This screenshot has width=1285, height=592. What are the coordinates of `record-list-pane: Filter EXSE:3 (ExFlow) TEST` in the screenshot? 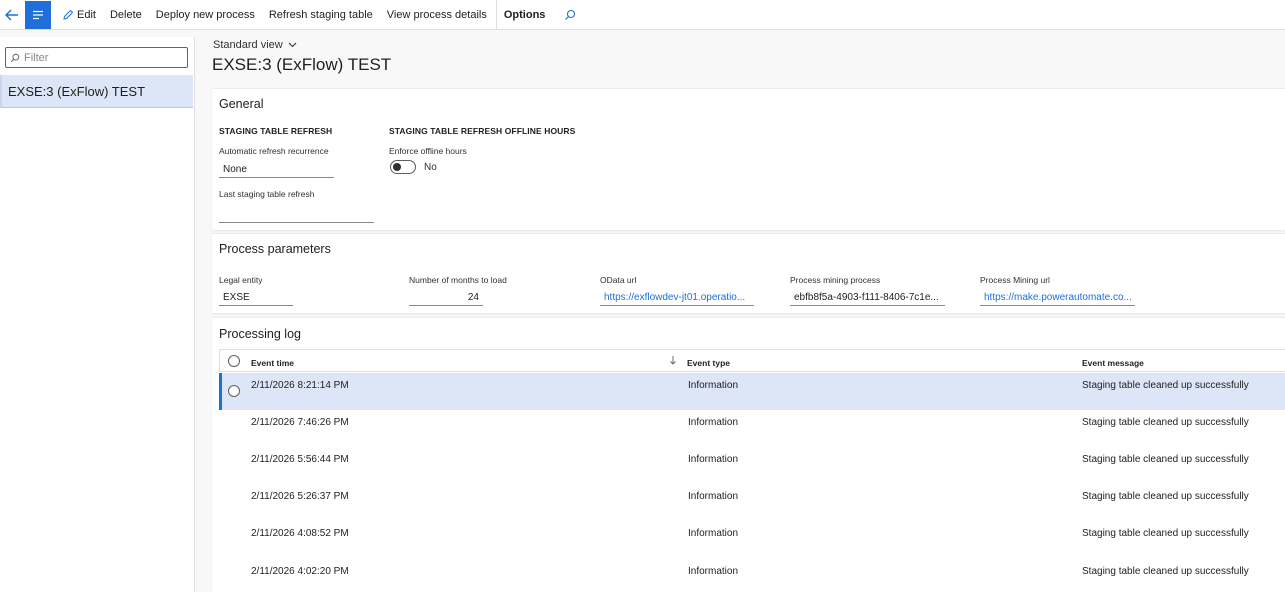 It's located at (97, 314).